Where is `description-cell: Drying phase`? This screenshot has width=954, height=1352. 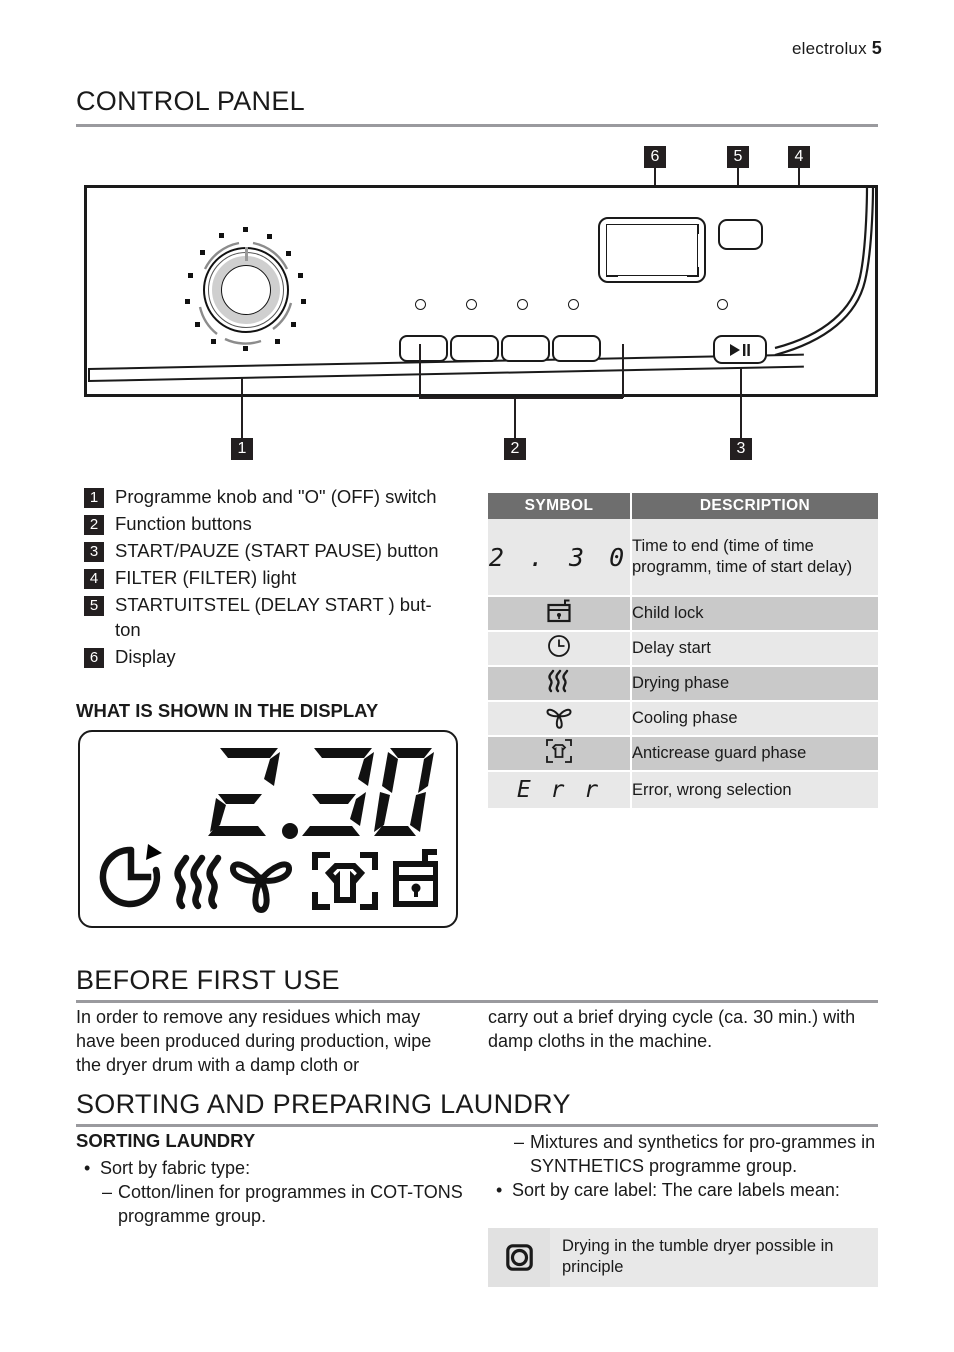 description-cell: Drying phase is located at coordinates (754, 684).